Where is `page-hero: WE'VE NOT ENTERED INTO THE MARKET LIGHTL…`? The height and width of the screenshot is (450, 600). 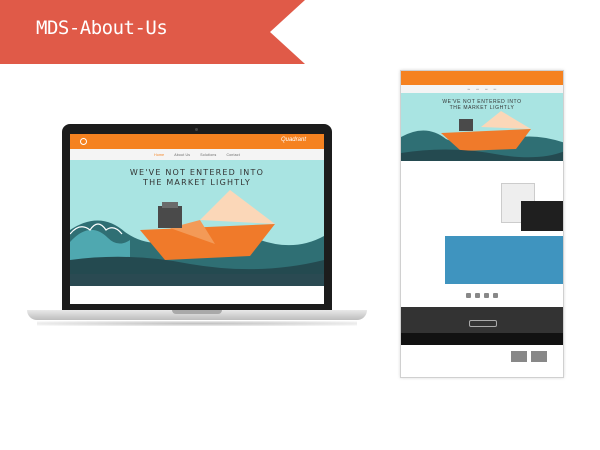
page-hero: WE'VE NOT ENTERED INTO THE MARKET LIGHTL… is located at coordinates (482, 127).